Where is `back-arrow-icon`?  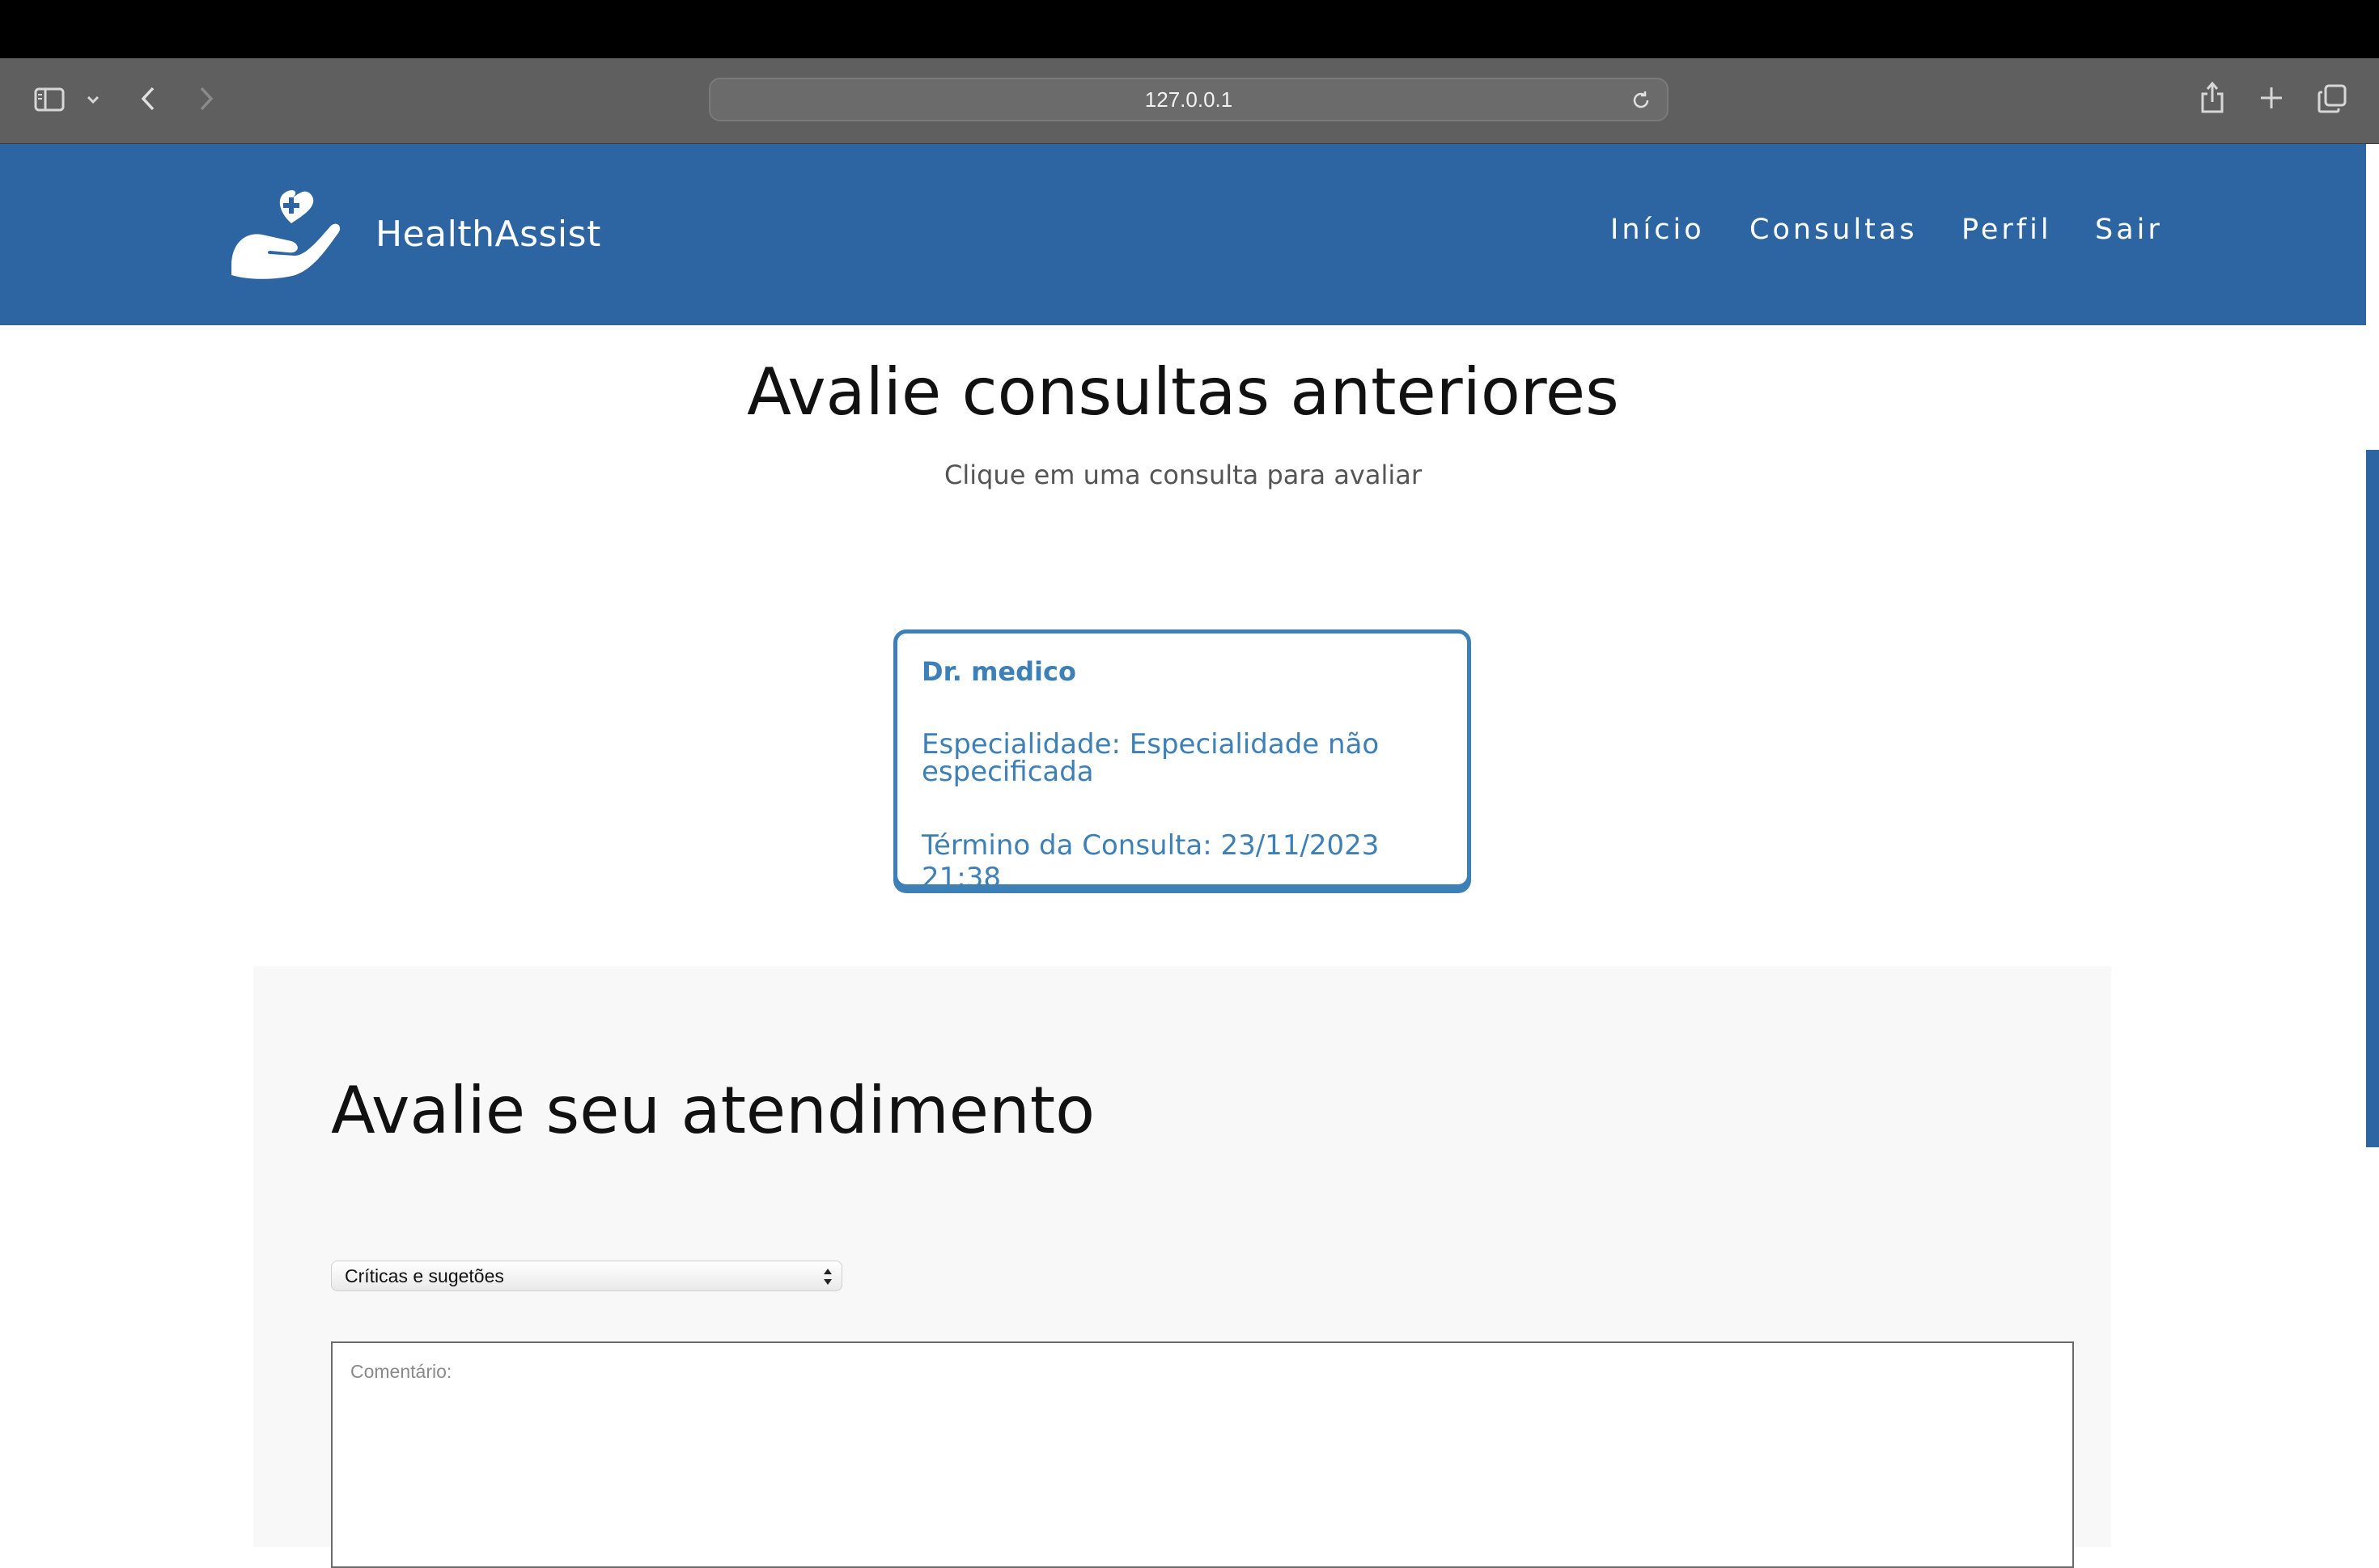 back-arrow-icon is located at coordinates (148, 99).